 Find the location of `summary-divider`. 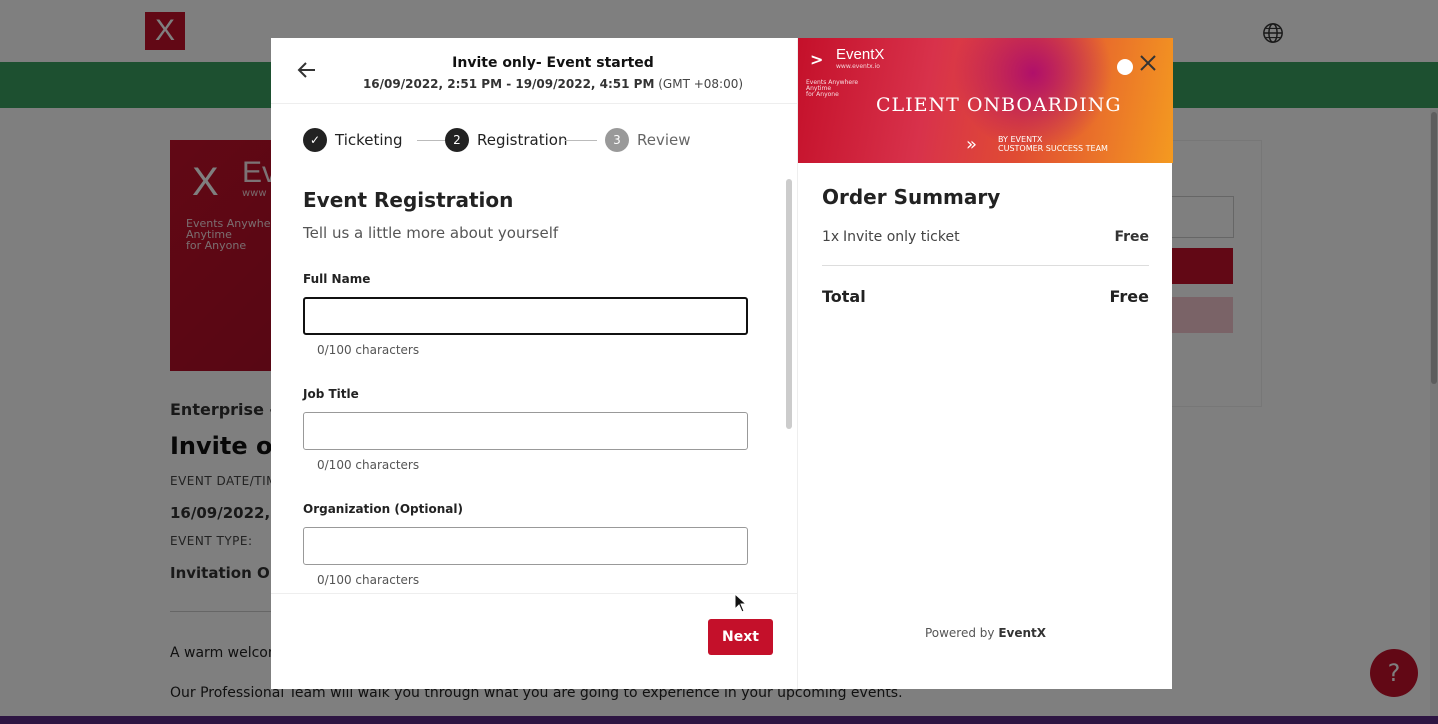

summary-divider is located at coordinates (985, 265).